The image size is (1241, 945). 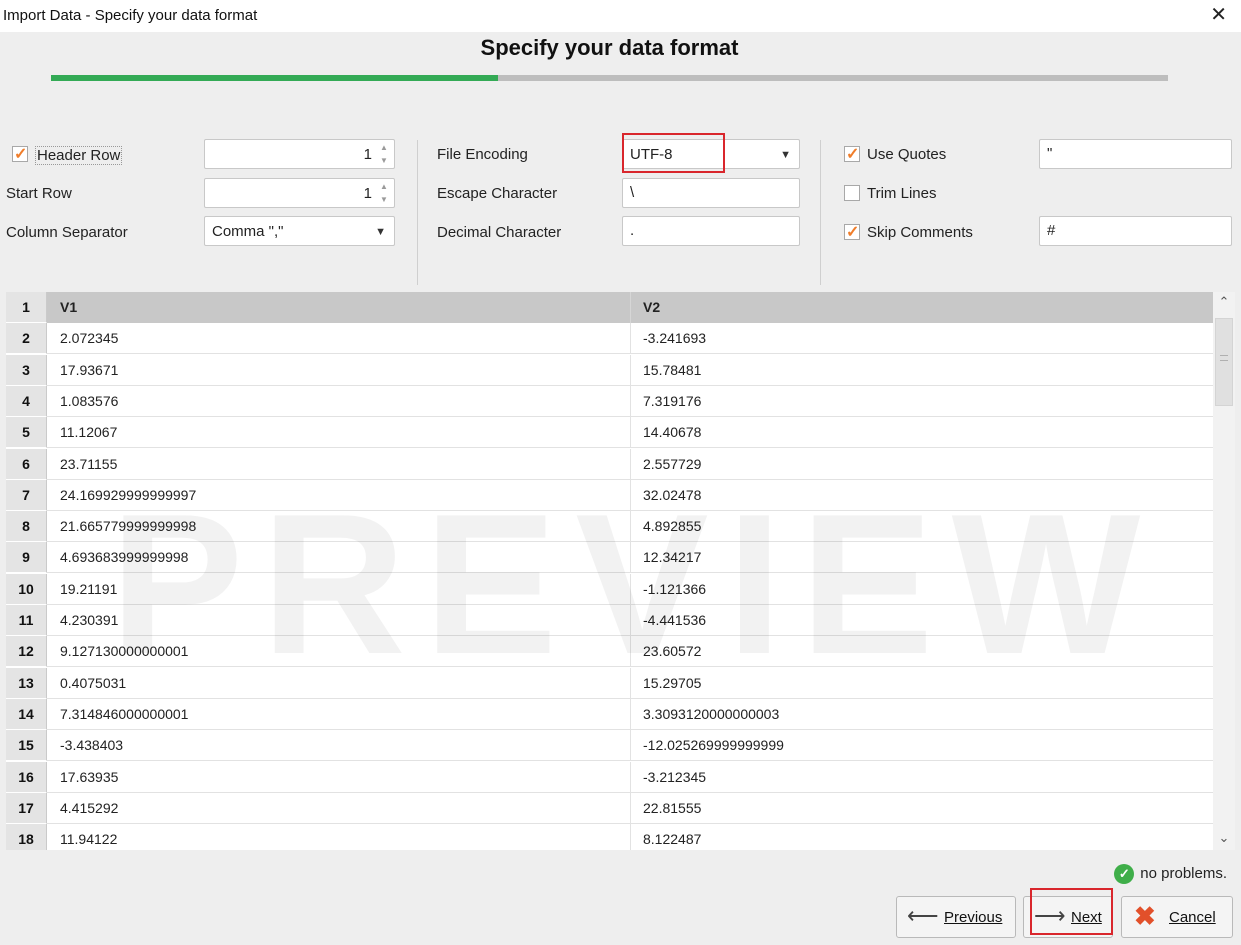 What do you see at coordinates (672, 839) in the screenshot?
I see `cell-v2: 8.122487` at bounding box center [672, 839].